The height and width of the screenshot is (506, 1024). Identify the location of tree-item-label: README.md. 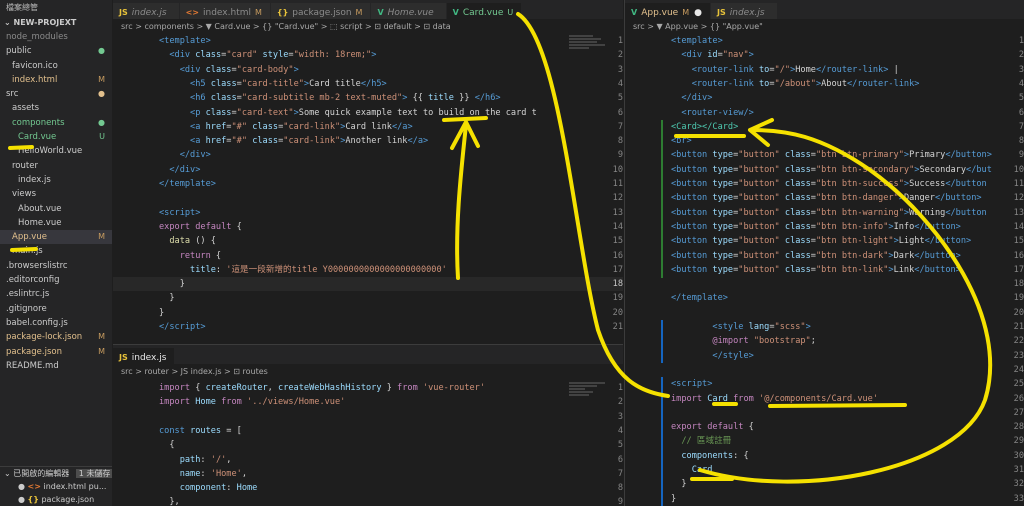
(32, 365).